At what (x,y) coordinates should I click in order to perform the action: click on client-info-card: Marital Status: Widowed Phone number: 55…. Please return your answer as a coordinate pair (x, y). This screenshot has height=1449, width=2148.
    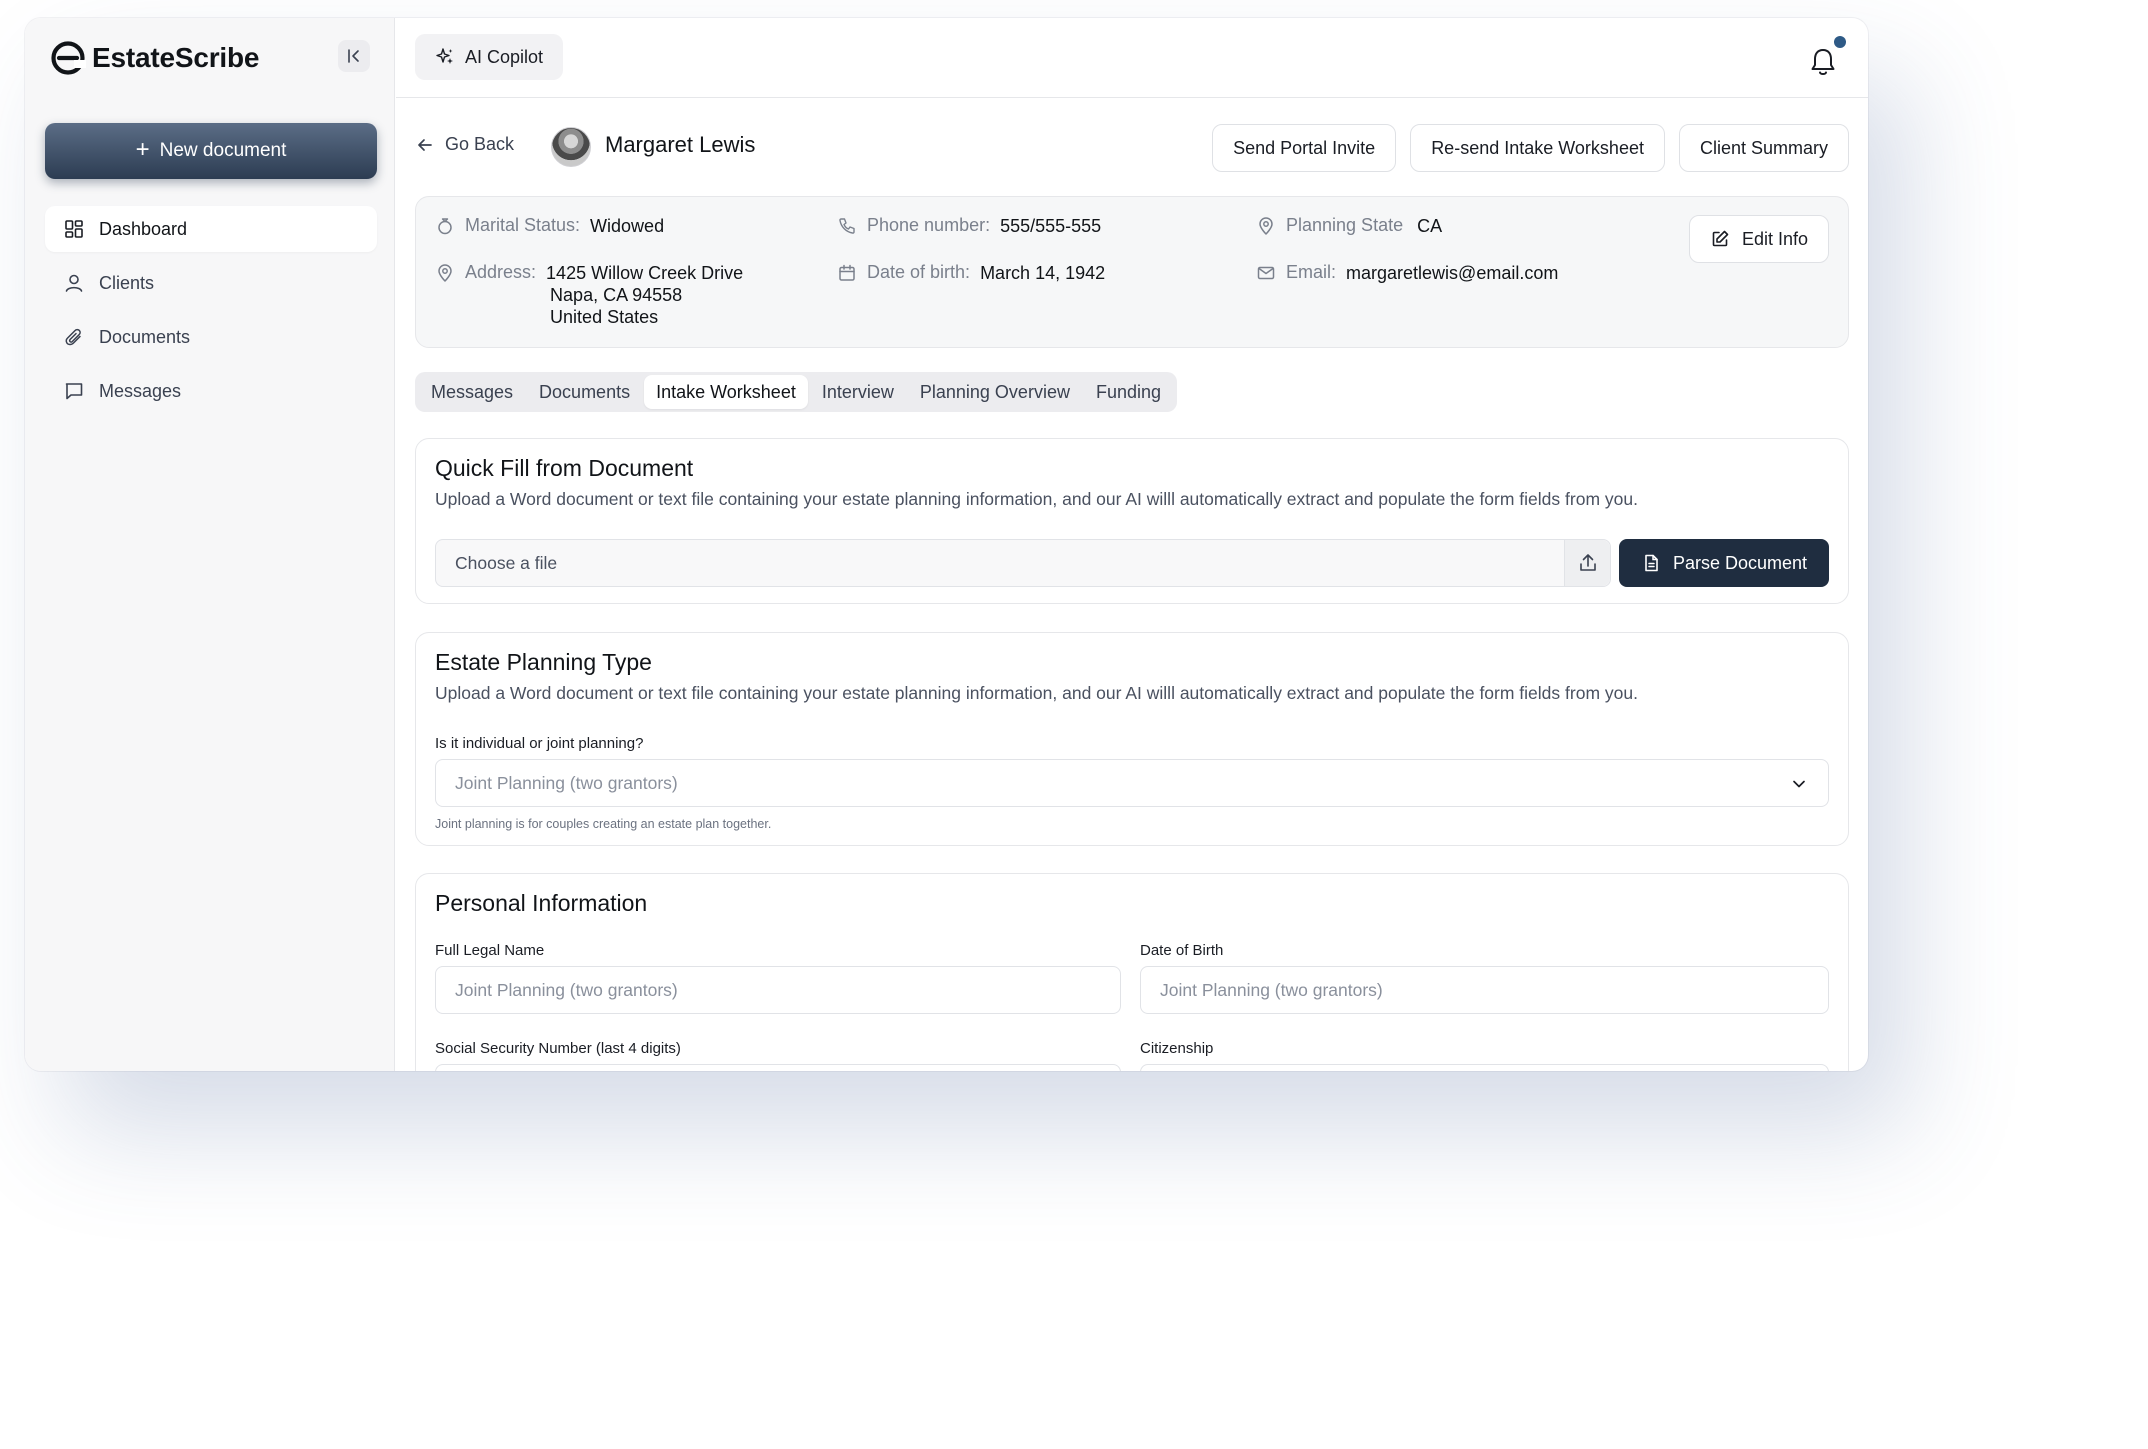
    Looking at the image, I should click on (1132, 272).